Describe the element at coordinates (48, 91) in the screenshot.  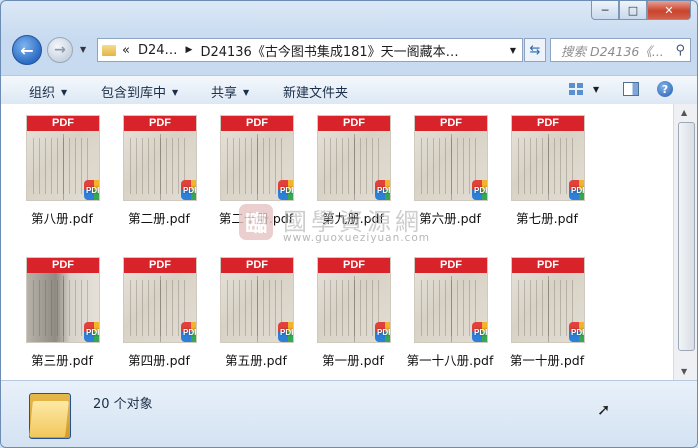
I see `organize-menu: 组织 ▼` at that location.